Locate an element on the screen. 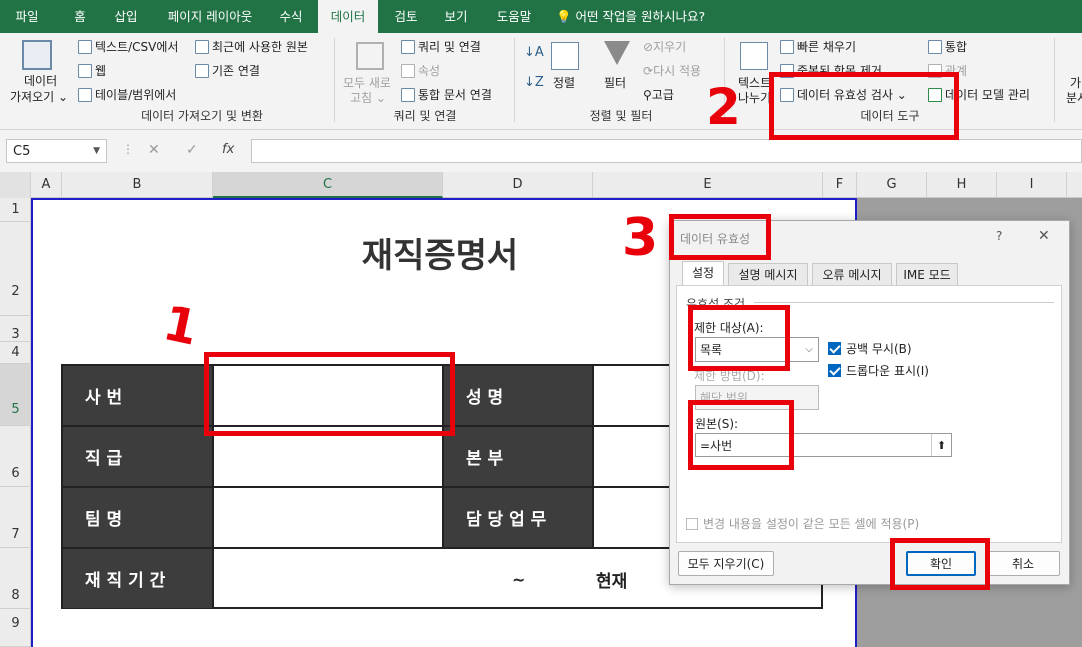 Image resolution: width=1082 pixels, height=647 pixels. tab-page-layout: 페이지 레이아웃 is located at coordinates (210, 16).